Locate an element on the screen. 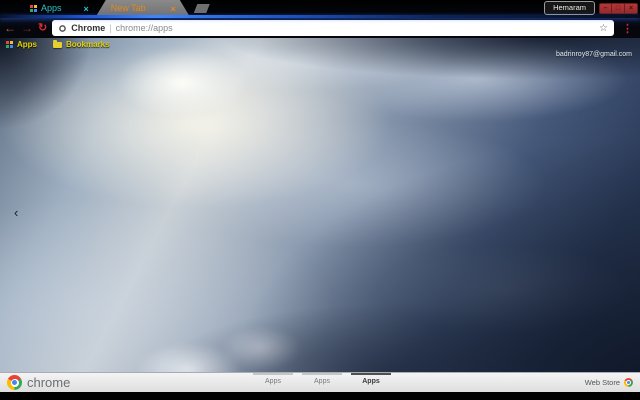  profile-button: Hemaram is located at coordinates (569, 8).